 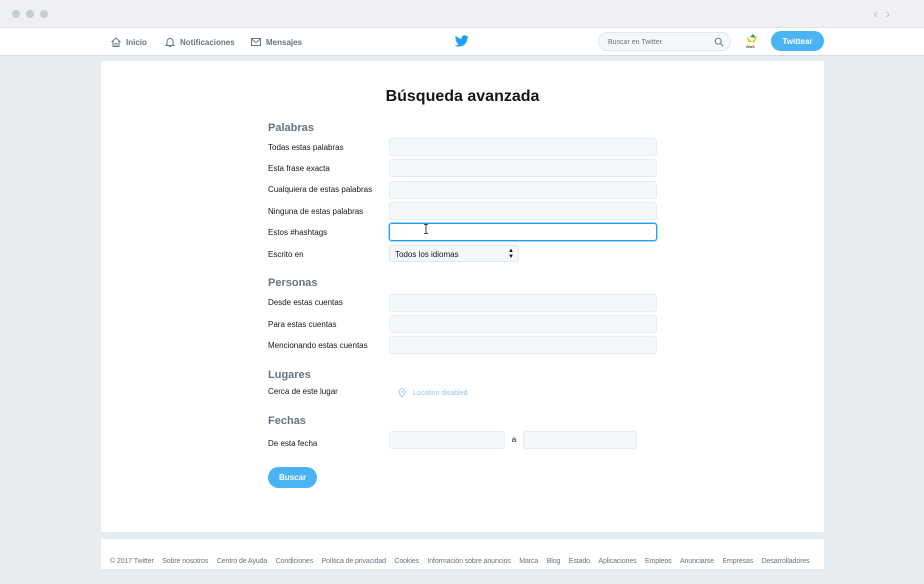 I want to click on envelope-icon, so click(x=256, y=42).